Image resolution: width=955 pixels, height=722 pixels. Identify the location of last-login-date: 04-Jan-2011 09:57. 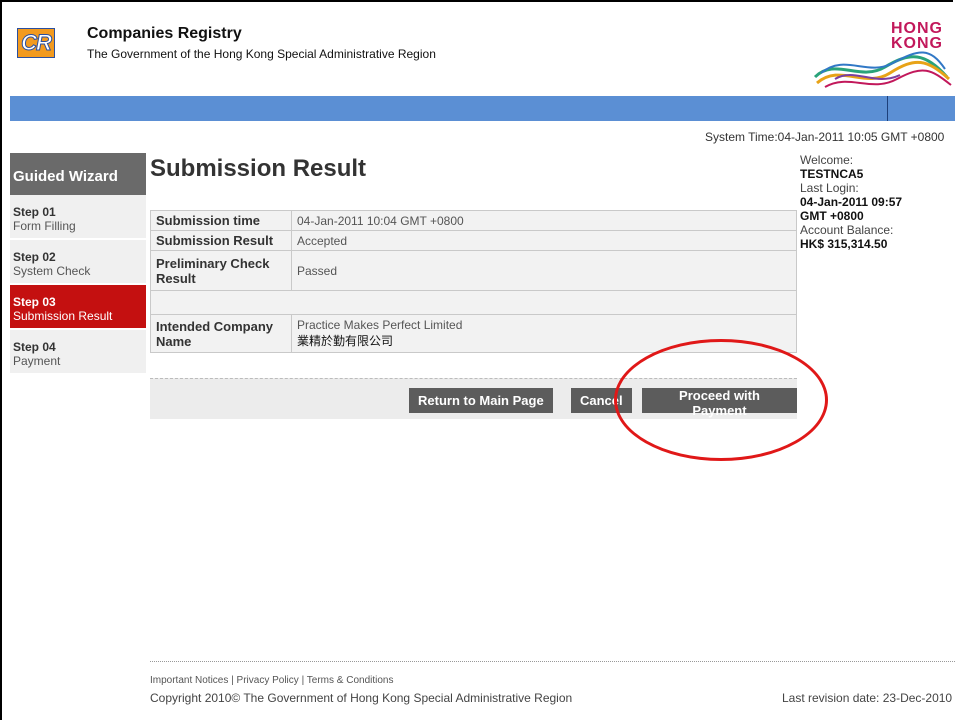
(851, 202).